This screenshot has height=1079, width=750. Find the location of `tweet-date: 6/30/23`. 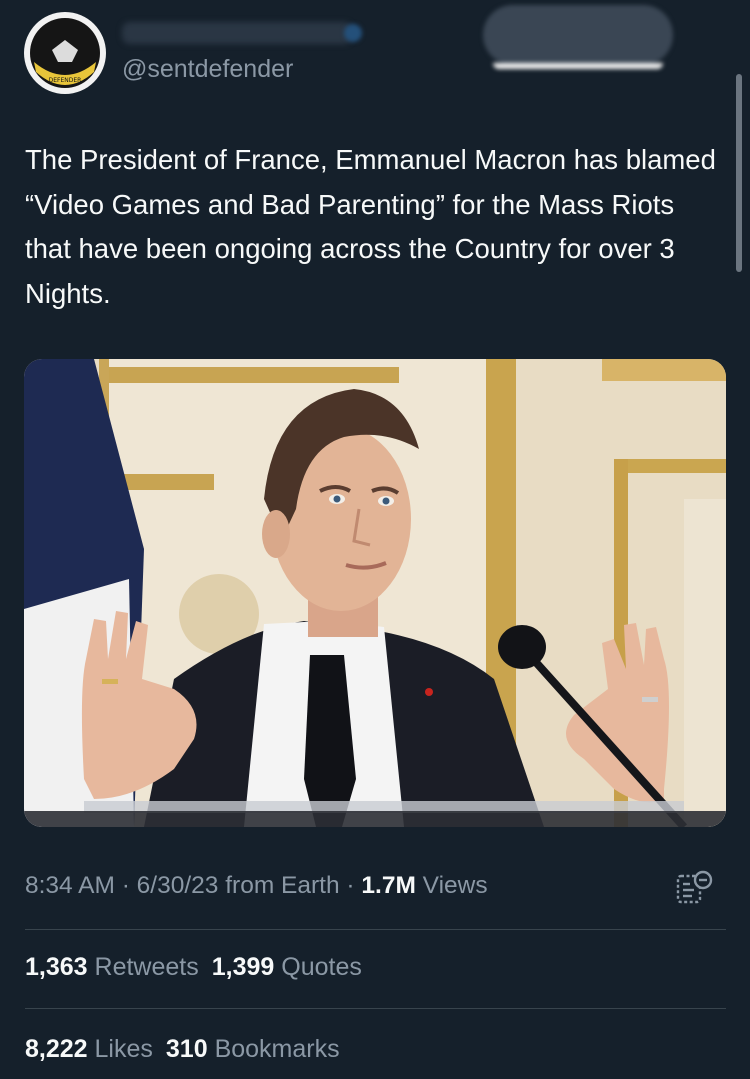

tweet-date: 6/30/23 is located at coordinates (178, 885).